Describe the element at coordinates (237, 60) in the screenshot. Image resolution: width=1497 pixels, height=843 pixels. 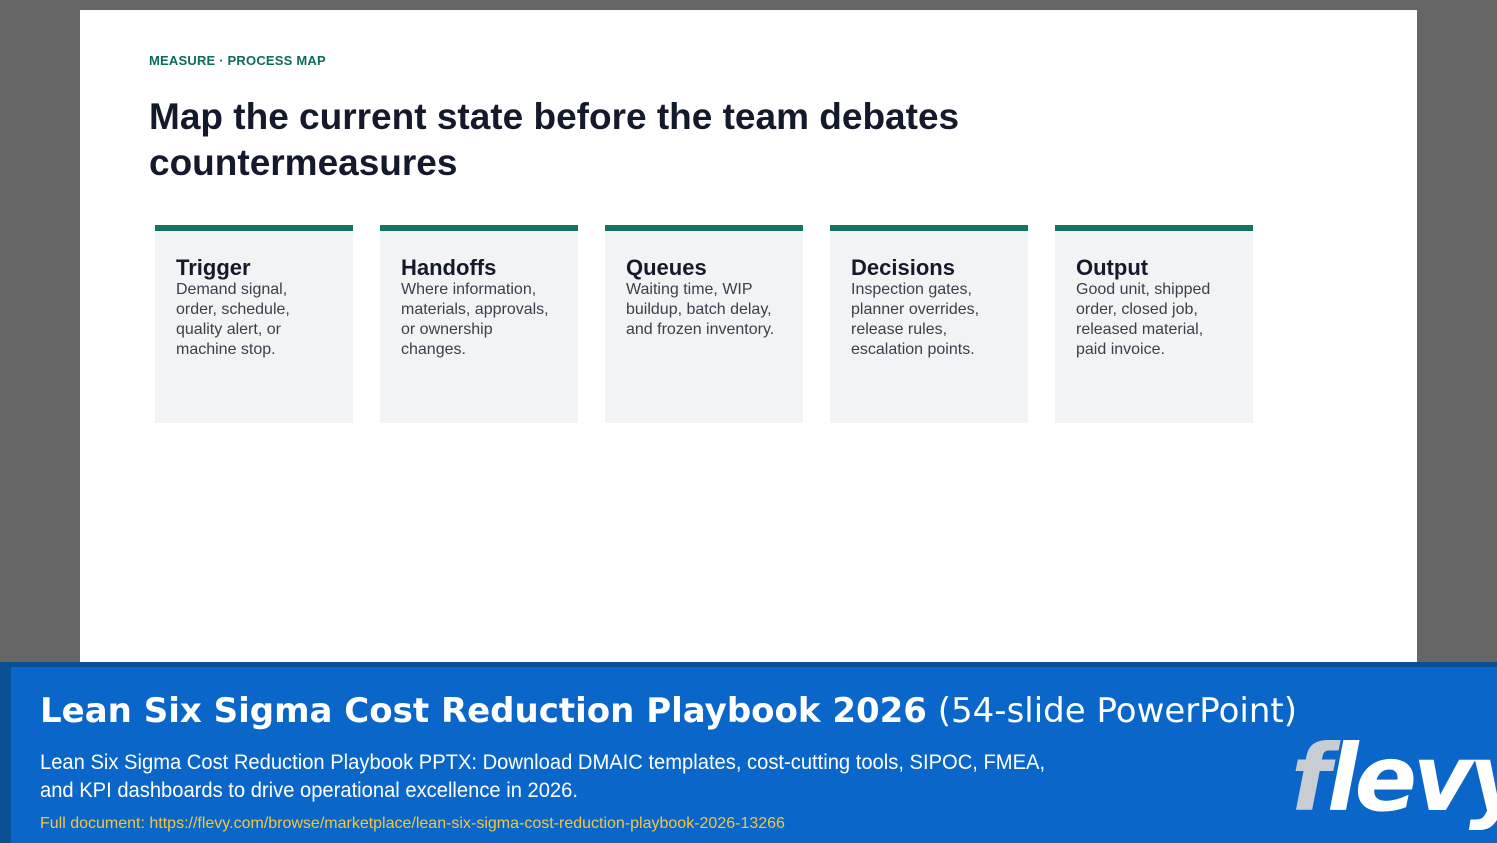
I see `section-eyebrow: MEASURE · PROCESS MAP` at that location.